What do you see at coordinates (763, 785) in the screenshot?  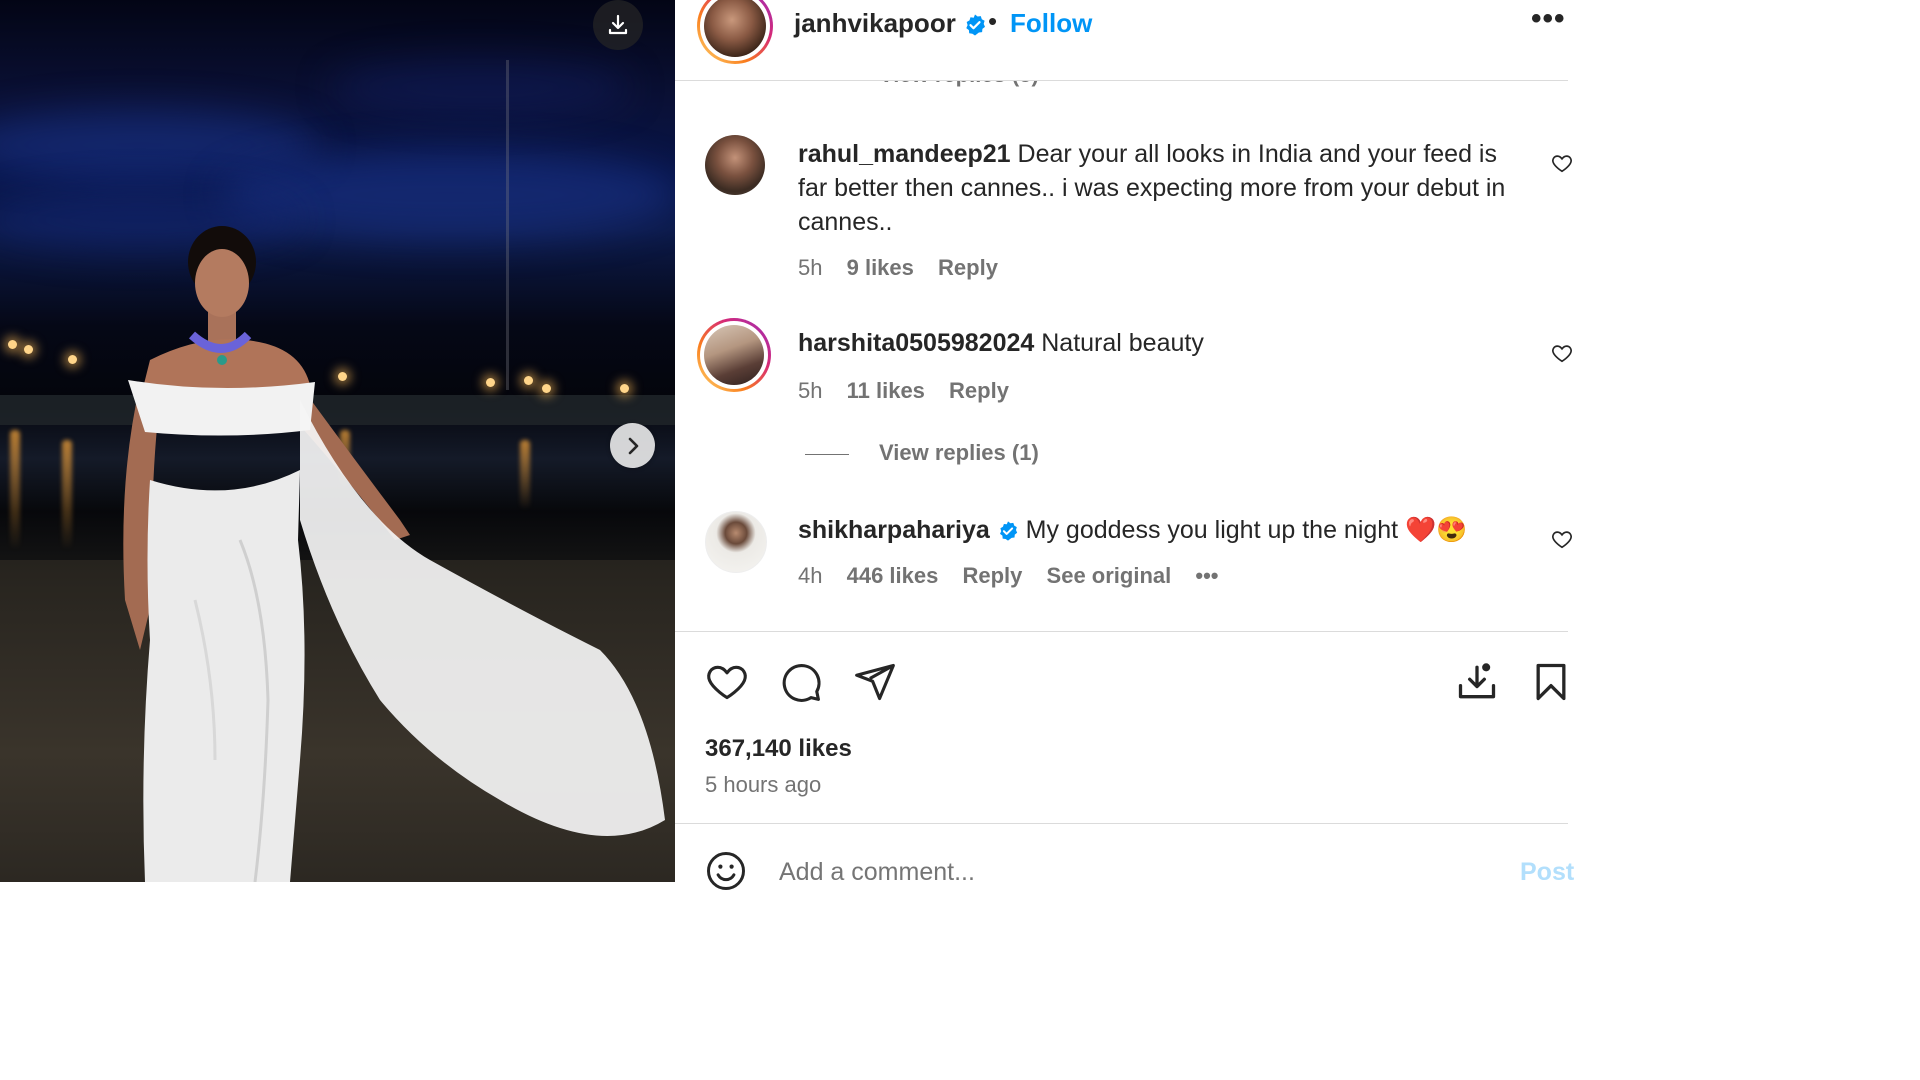 I see `post-timestamp: 5 hours ago` at bounding box center [763, 785].